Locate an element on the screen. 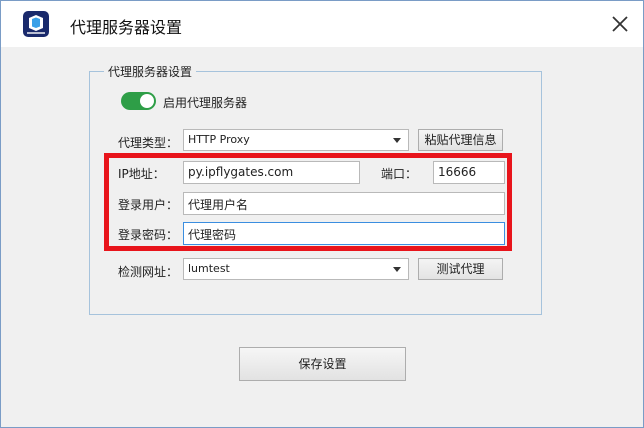  window-title: 代理服务器设置 is located at coordinates (126, 27).